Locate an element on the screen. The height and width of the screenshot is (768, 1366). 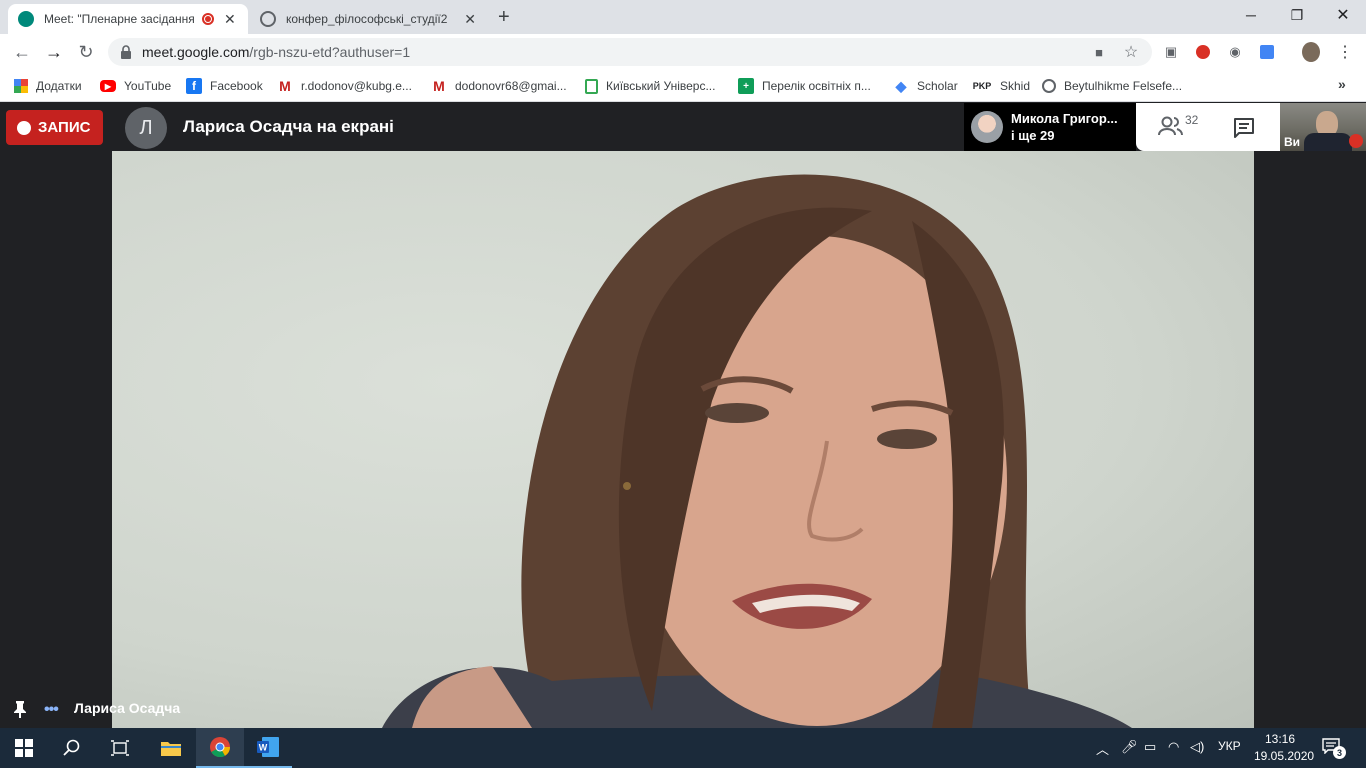
recording-label: ЗАПИС is located at coordinates (64, 127).